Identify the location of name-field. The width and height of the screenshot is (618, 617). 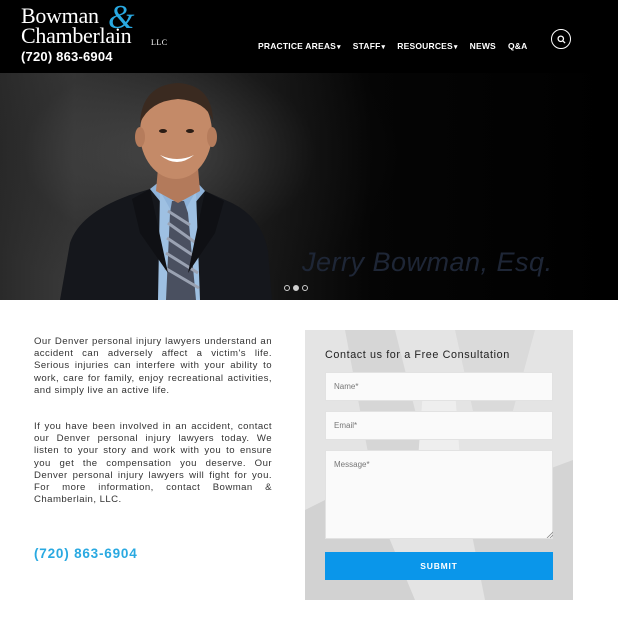
(439, 386).